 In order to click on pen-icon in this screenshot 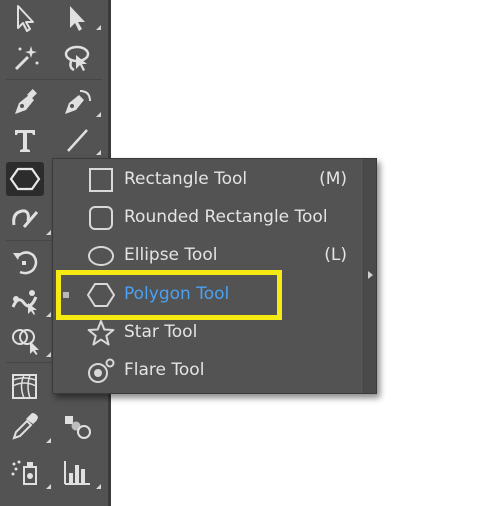, I will do `click(26, 101)`.